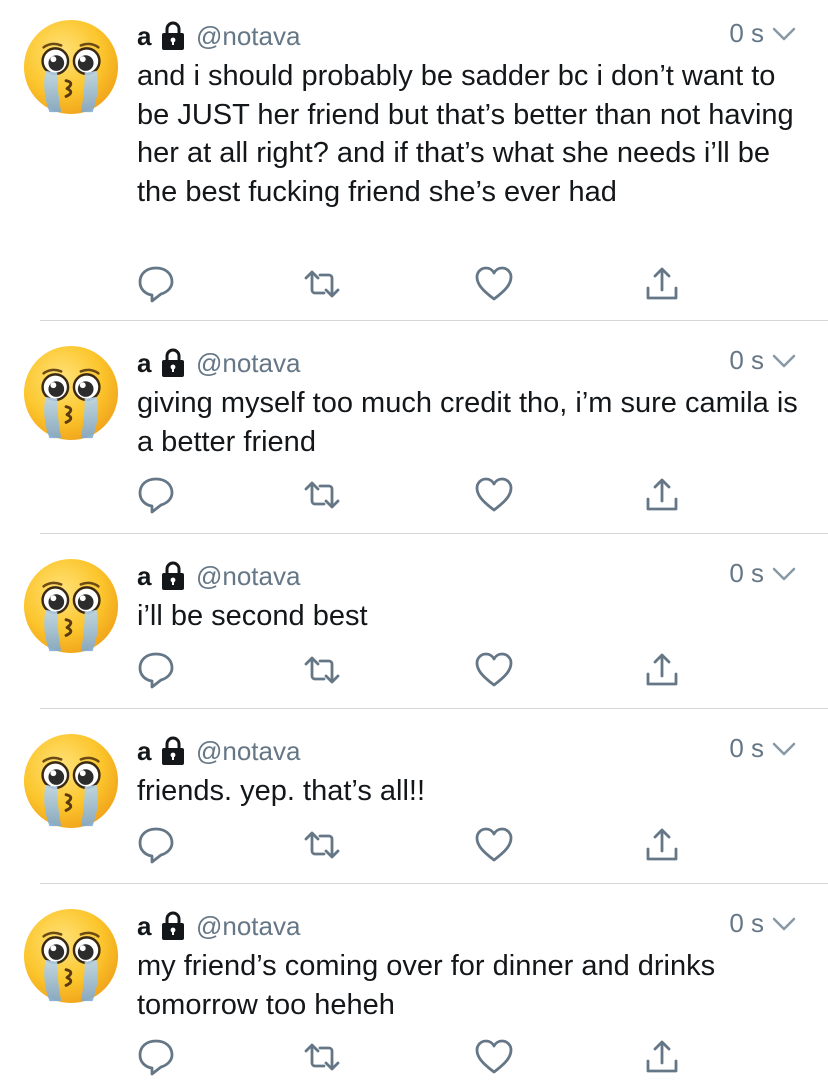 The image size is (828, 1087). What do you see at coordinates (252, 616) in the screenshot?
I see `tweet-text: i’ll be second best` at bounding box center [252, 616].